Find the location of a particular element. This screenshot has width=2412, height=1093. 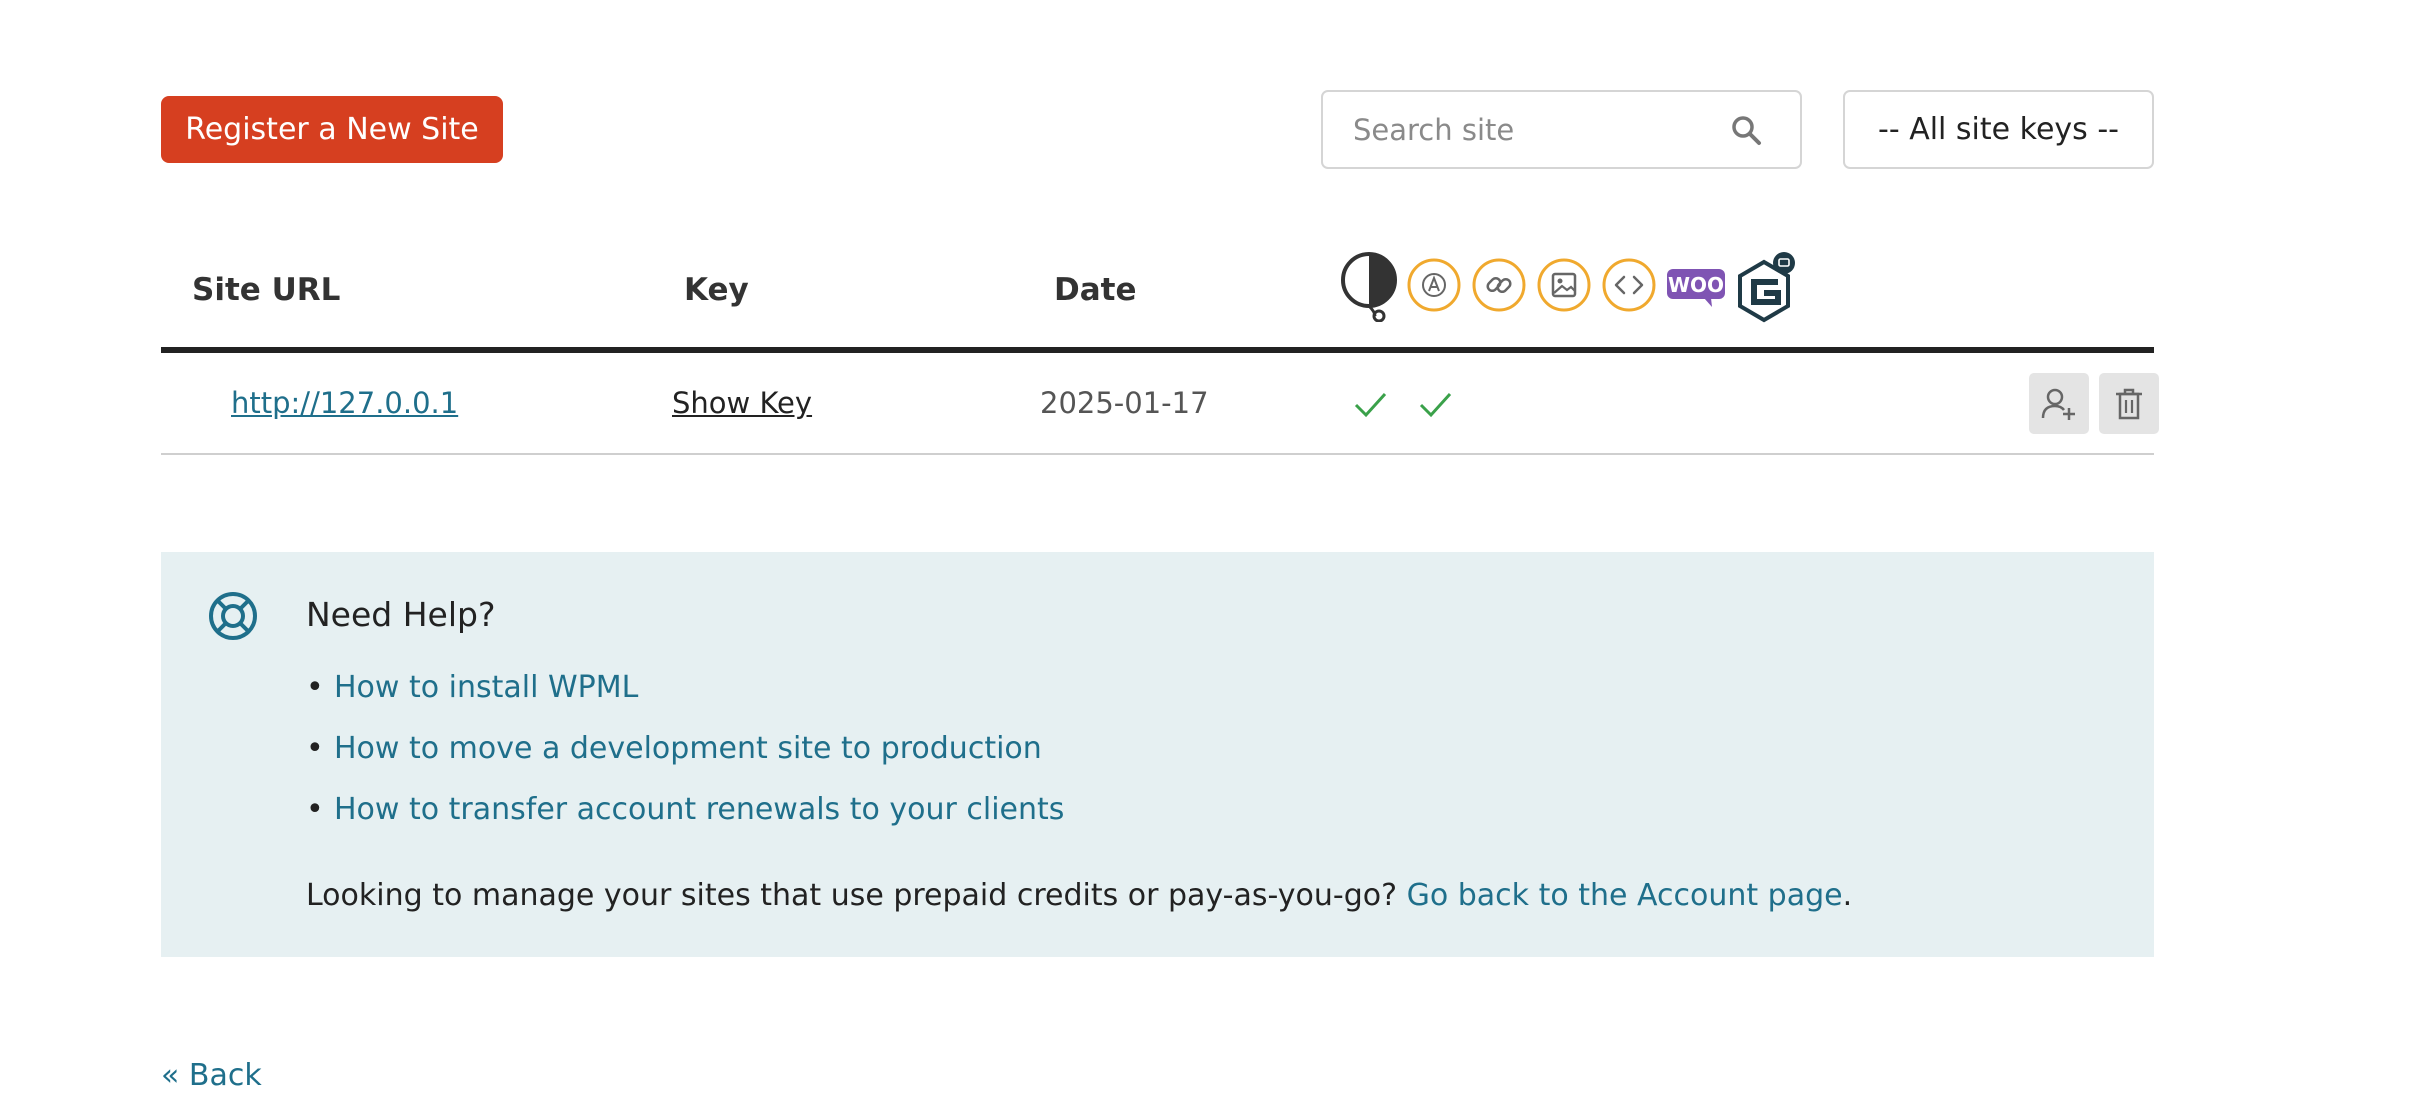

site-keys-filter-value: -- All site keys -- is located at coordinates (1998, 129).